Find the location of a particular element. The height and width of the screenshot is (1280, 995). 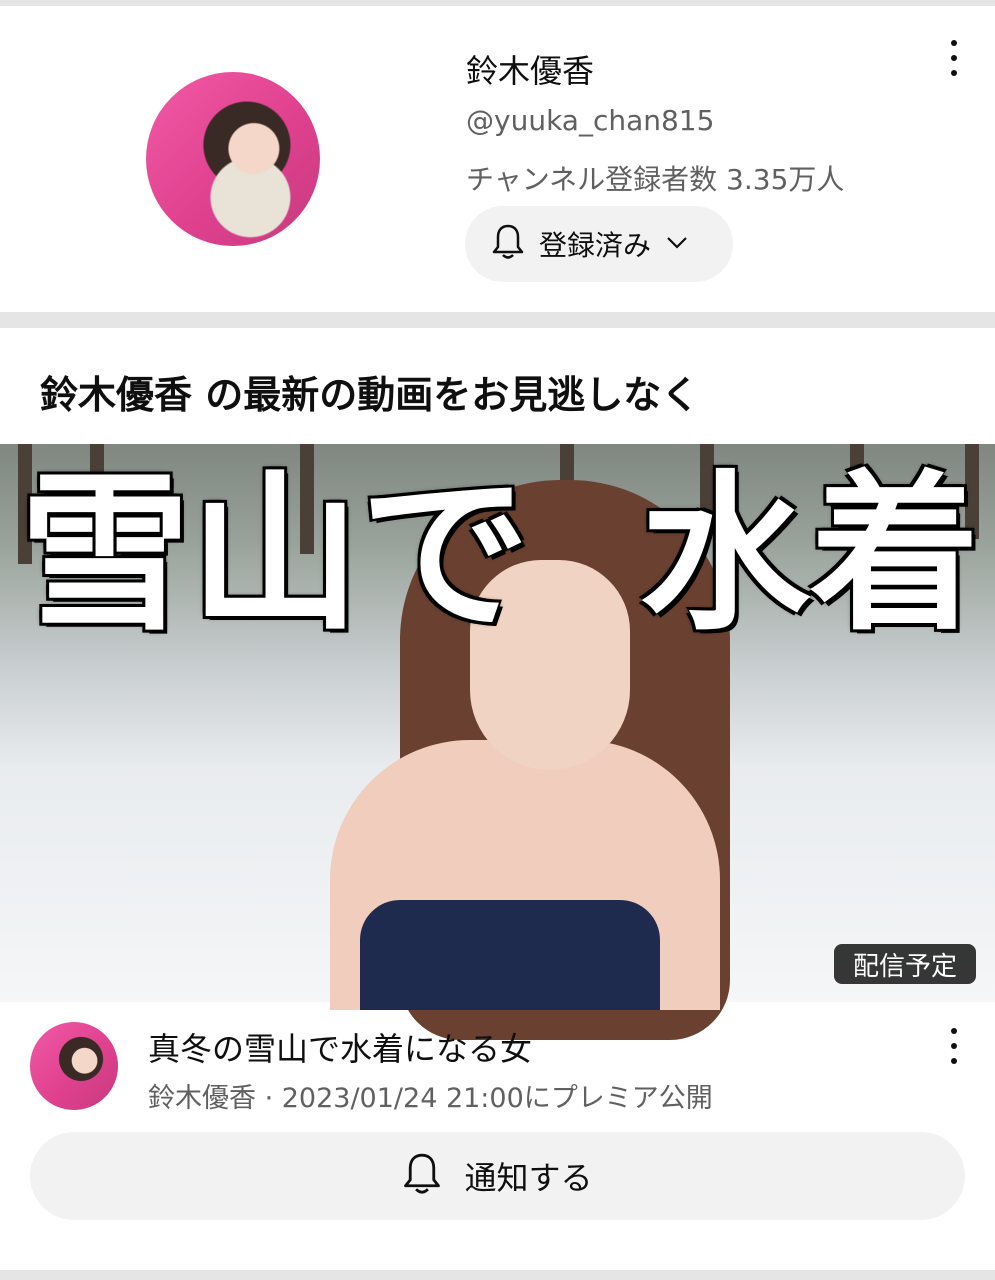

channel-name: 鈴木優香 is located at coordinates (530, 69).